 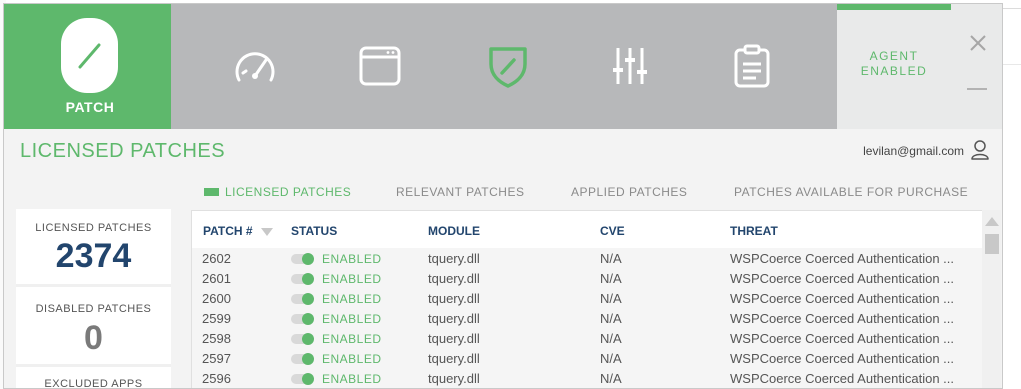 I want to click on user-icon, so click(x=980, y=150).